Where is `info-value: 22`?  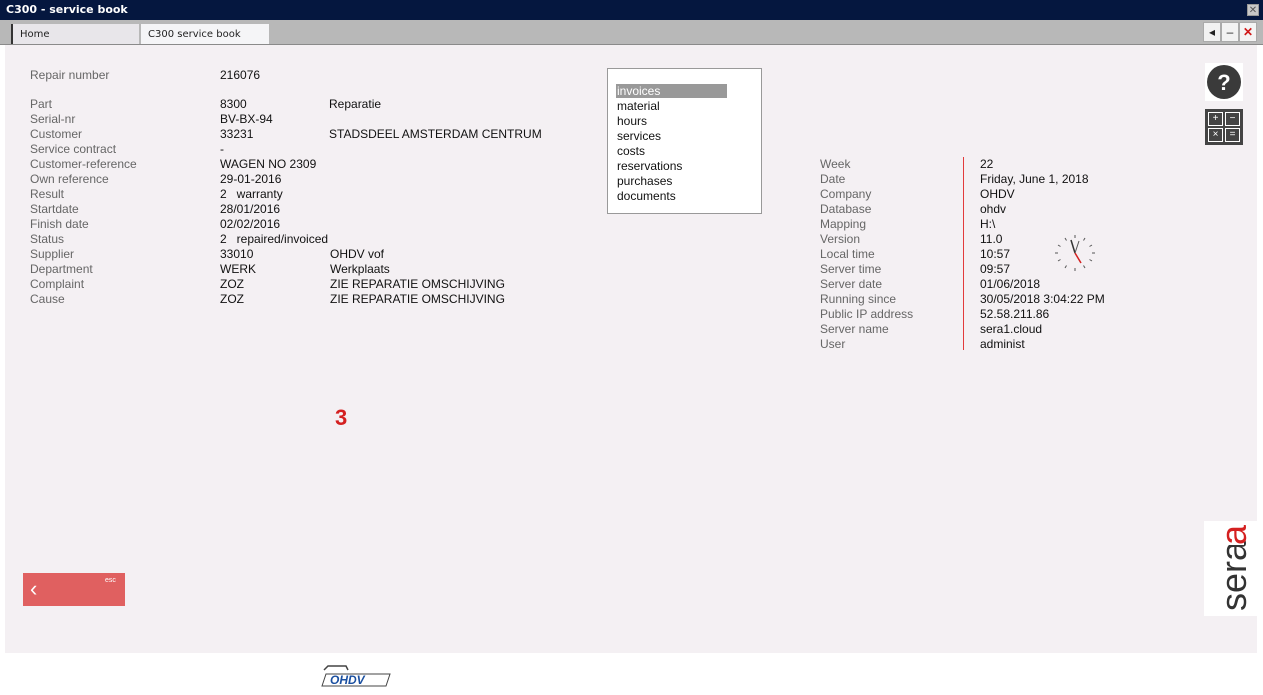 info-value: 22 is located at coordinates (987, 164).